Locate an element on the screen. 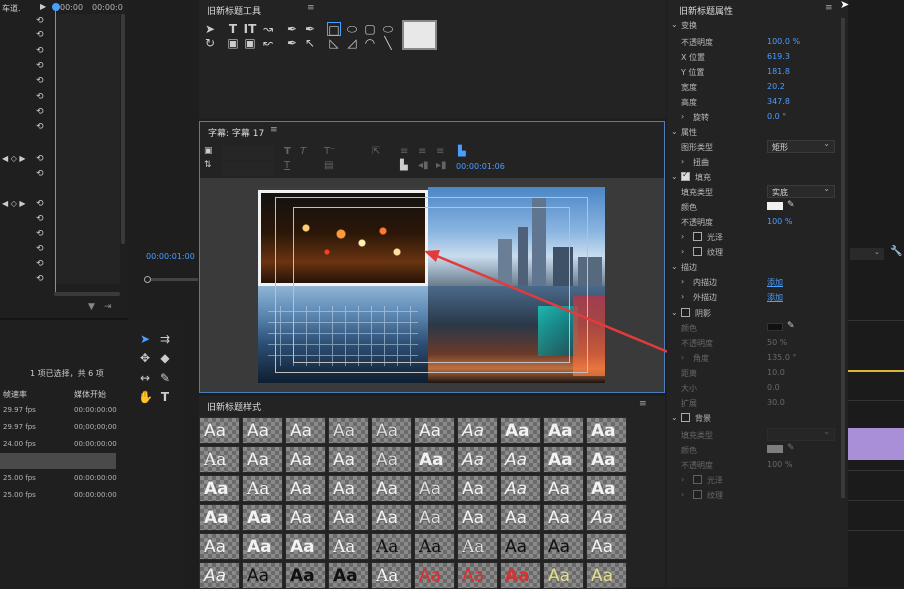  program-scrub-bar is located at coordinates (172, 279).